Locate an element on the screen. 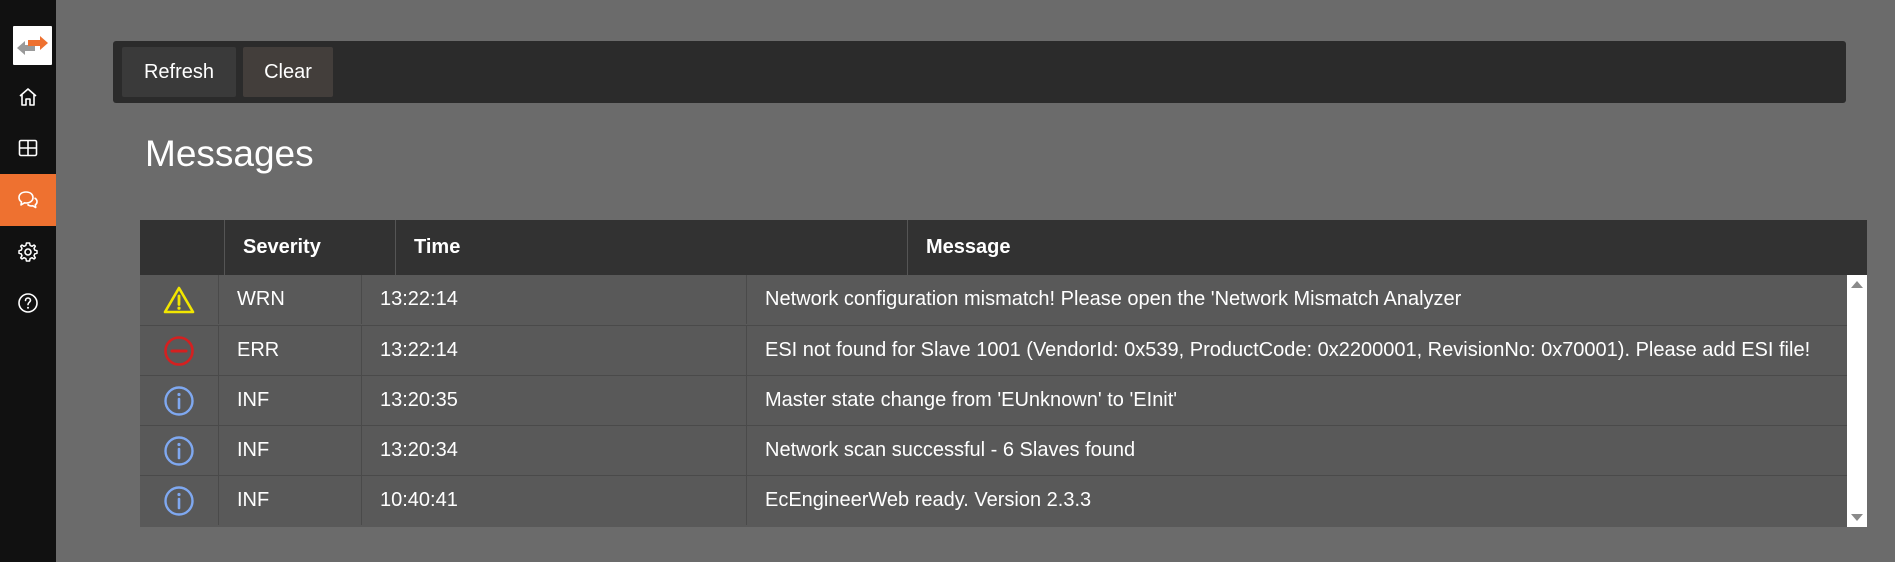  toolbar: Refresh Clear is located at coordinates (979, 72).